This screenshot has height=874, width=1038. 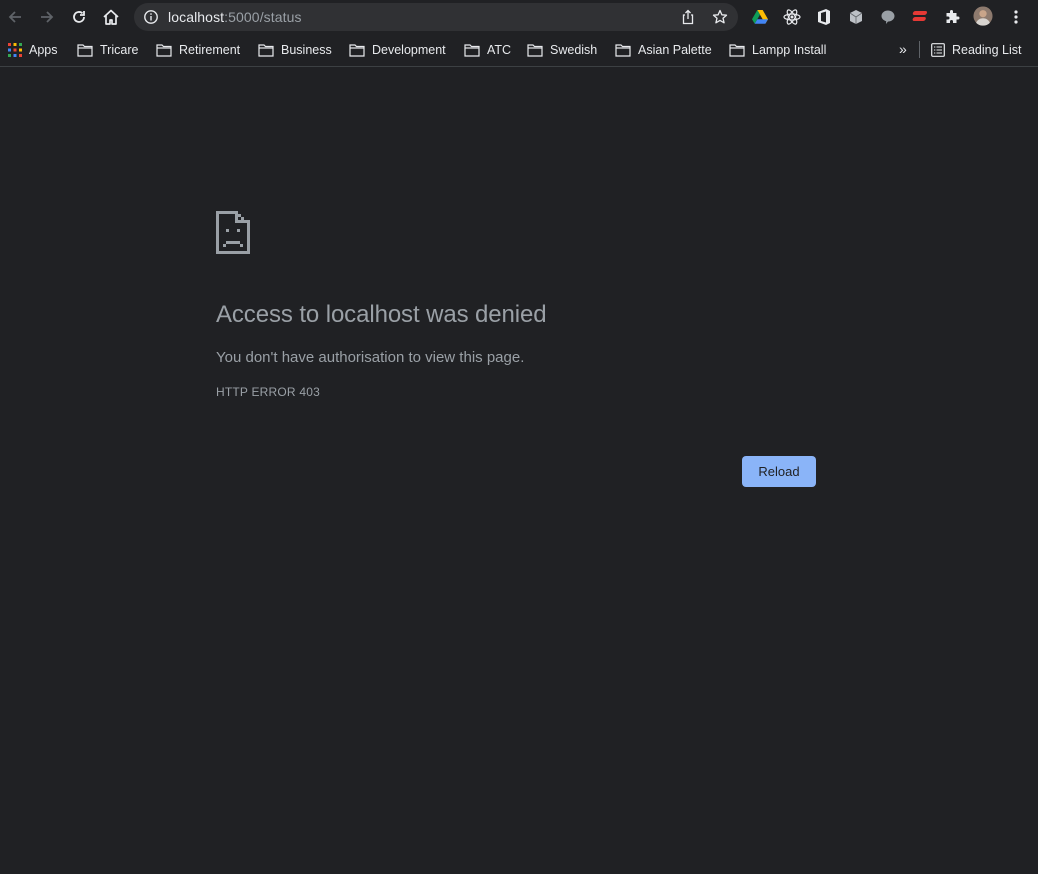 I want to click on office-icon, so click(x=824, y=17).